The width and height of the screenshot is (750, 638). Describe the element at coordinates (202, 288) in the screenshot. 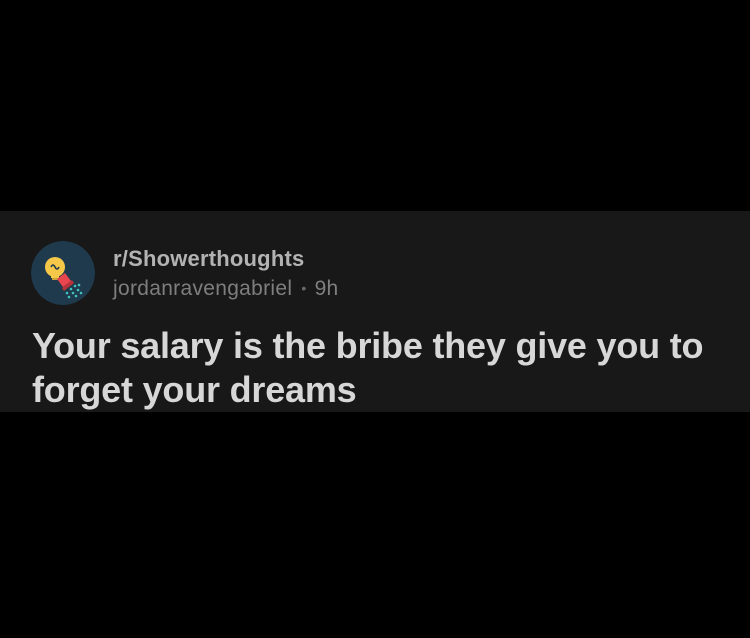

I see `author-username: jordanravengabriel` at that location.